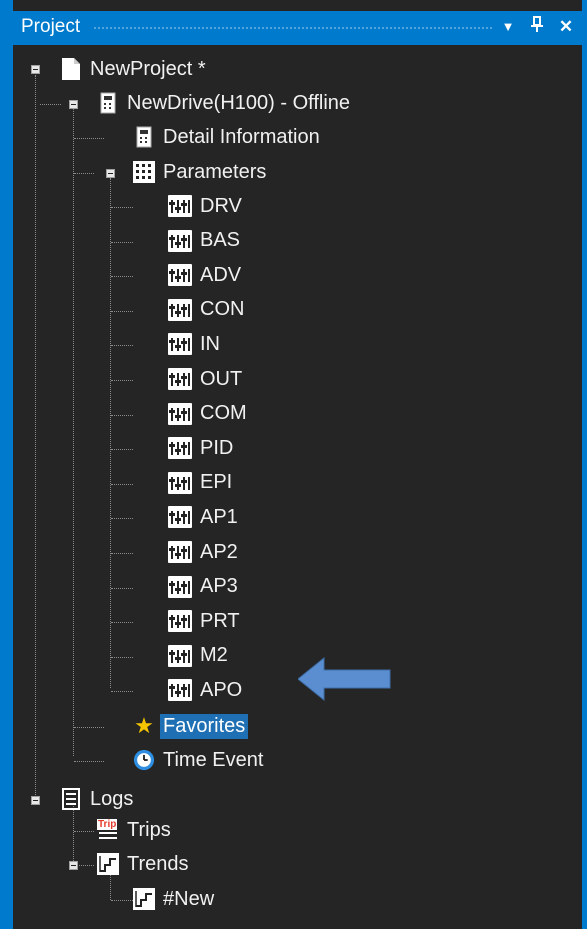 The width and height of the screenshot is (587, 929). I want to click on titlebar-grip, so click(293, 28).